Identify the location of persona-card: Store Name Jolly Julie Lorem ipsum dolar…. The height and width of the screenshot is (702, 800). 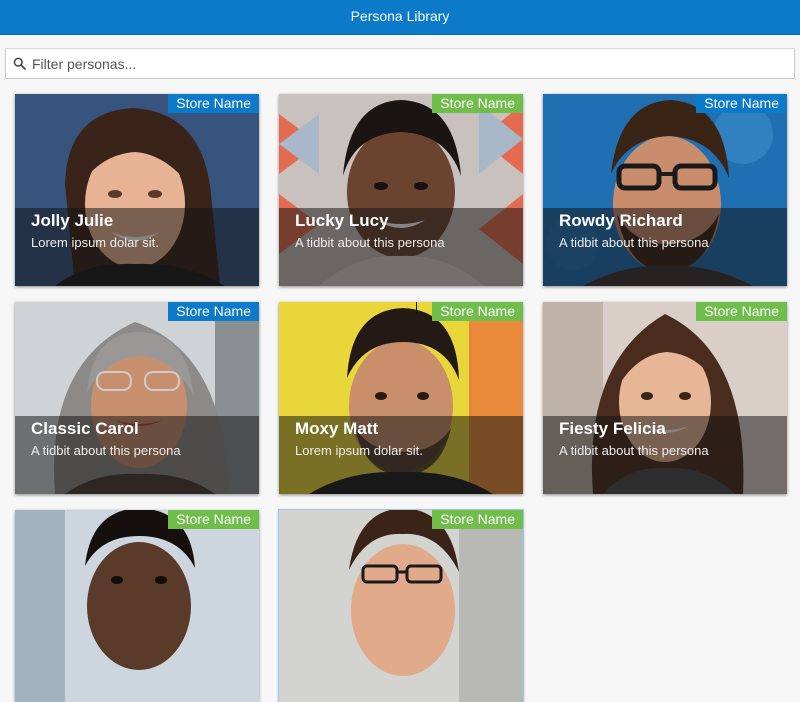
(137, 190).